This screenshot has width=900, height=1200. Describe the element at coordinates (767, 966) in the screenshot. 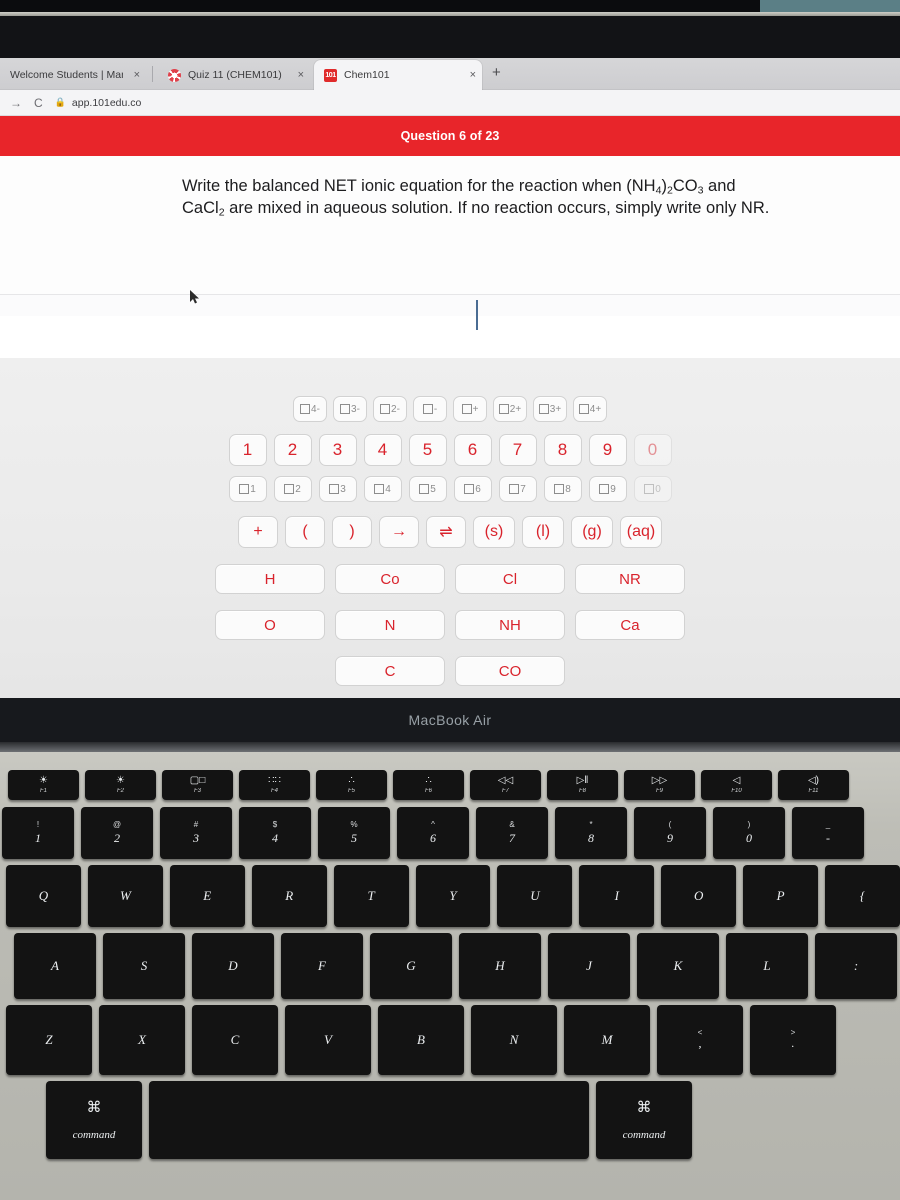

I see `key-l: L` at that location.